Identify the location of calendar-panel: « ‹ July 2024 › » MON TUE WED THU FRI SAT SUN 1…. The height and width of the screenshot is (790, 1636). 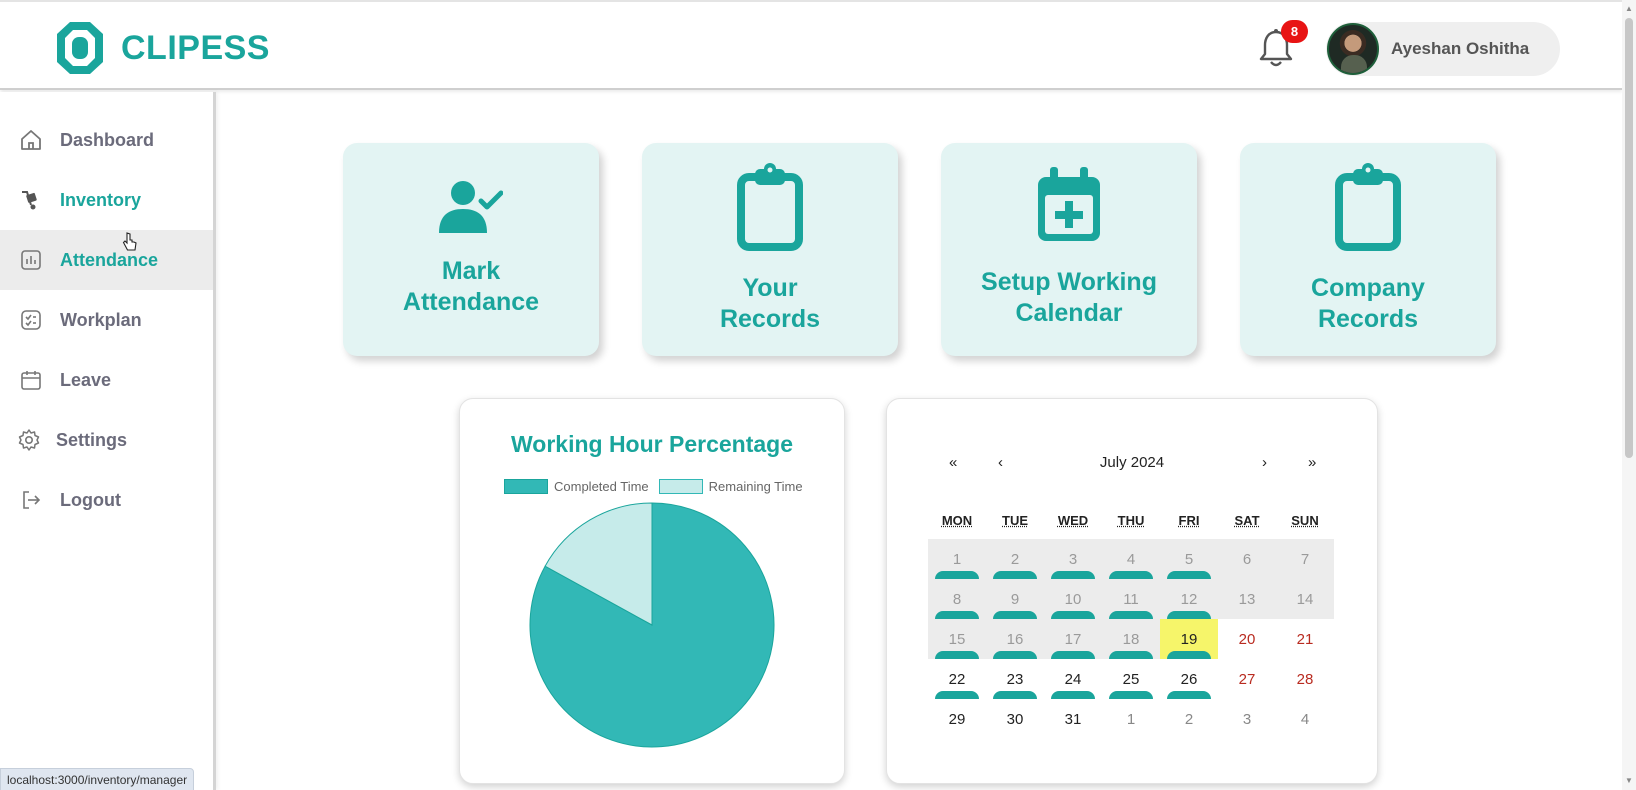
(1132, 591).